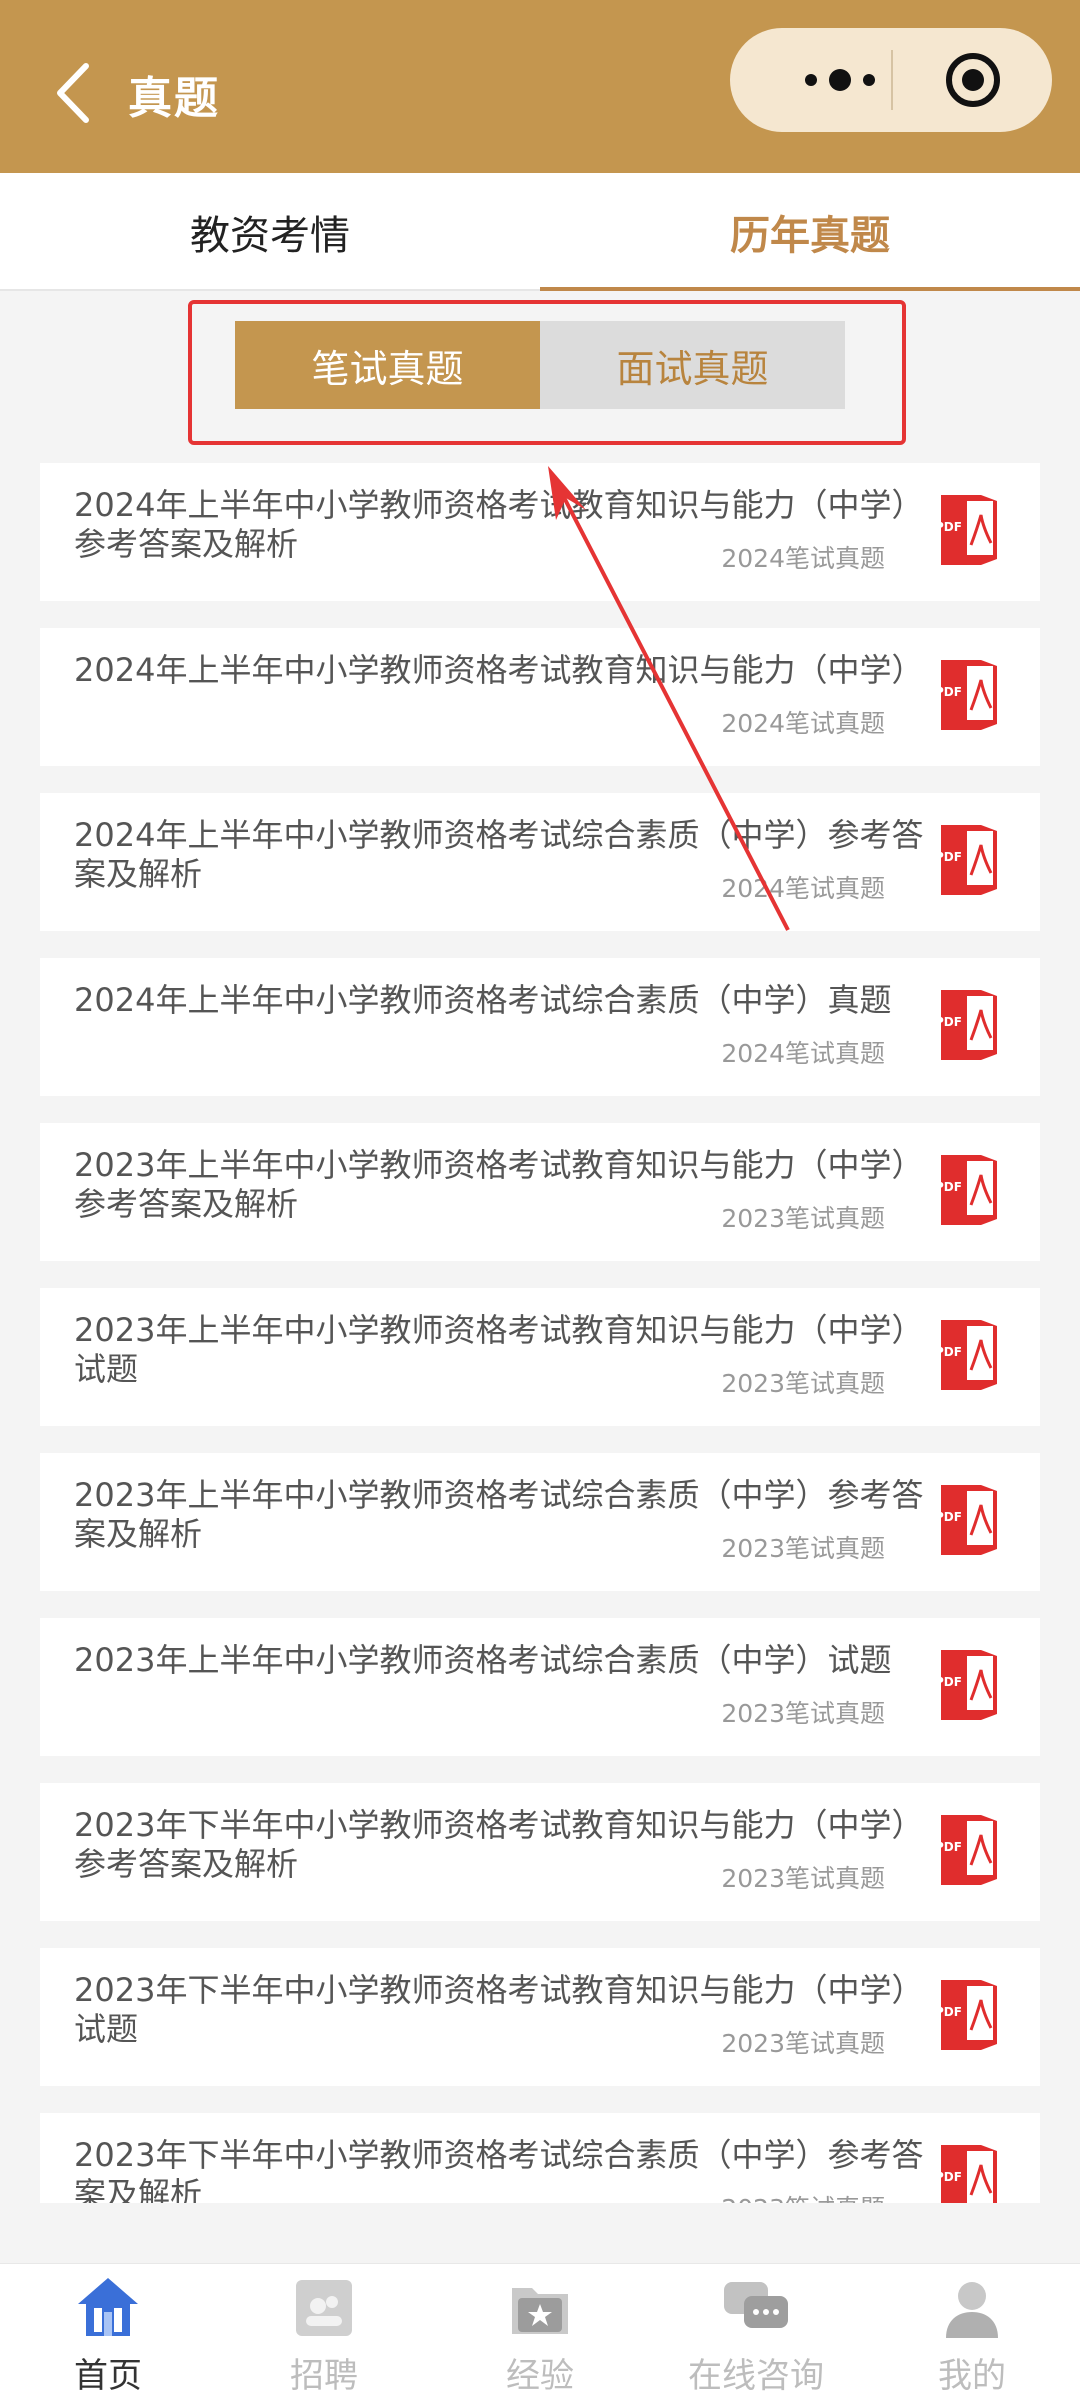 The height and width of the screenshot is (2397, 1080). Describe the element at coordinates (840, 80) in the screenshot. I see `more-button` at that location.